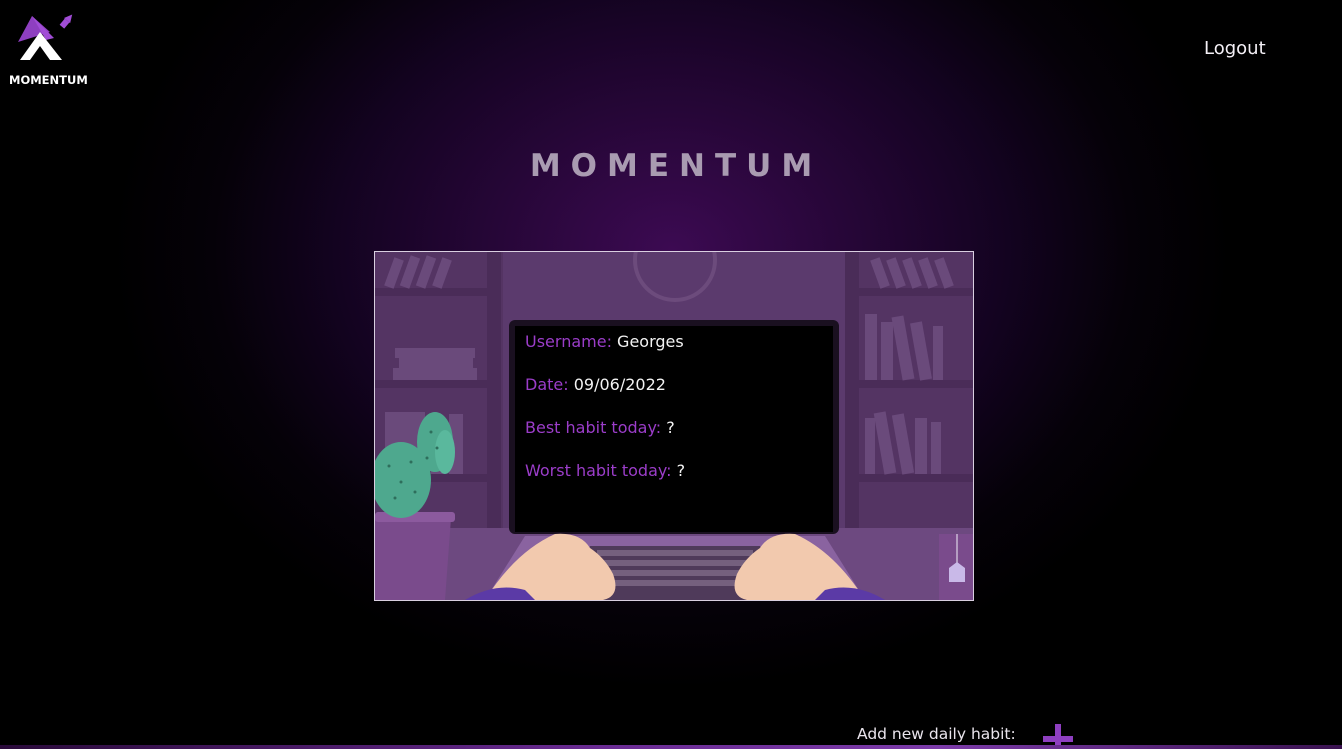 The image size is (1342, 749). What do you see at coordinates (45, 37) in the screenshot?
I see `logo-mountain-icon` at bounding box center [45, 37].